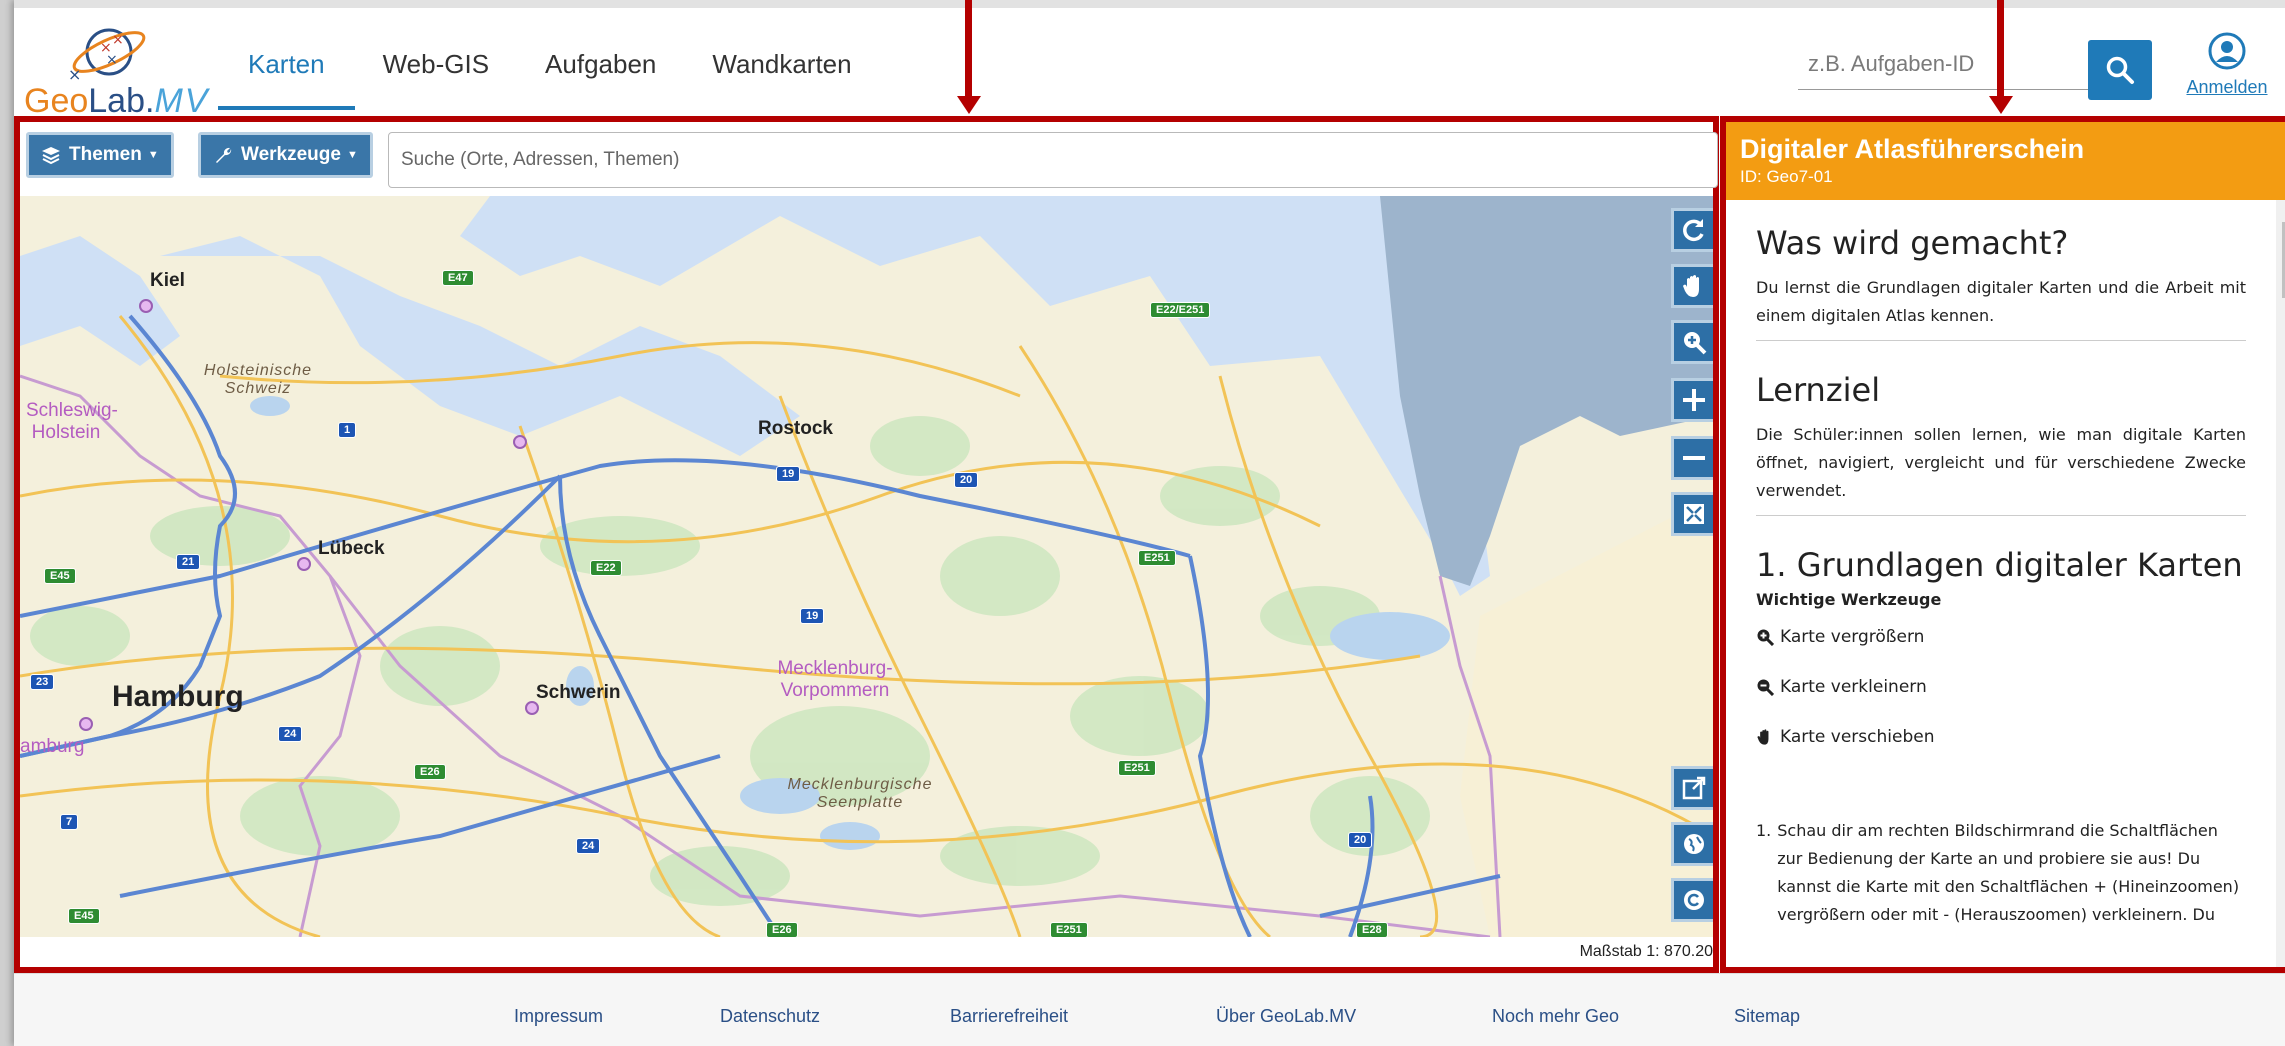 This screenshot has height=1046, width=2285. I want to click on globe-button, so click(1692, 844).